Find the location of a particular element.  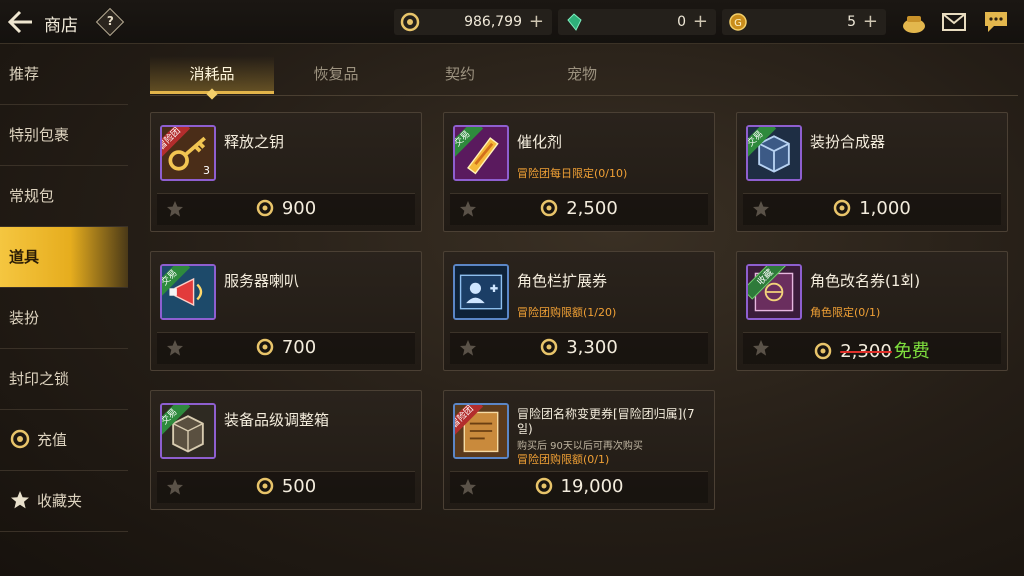

tab-consumables: 消耗品 is located at coordinates (212, 78).